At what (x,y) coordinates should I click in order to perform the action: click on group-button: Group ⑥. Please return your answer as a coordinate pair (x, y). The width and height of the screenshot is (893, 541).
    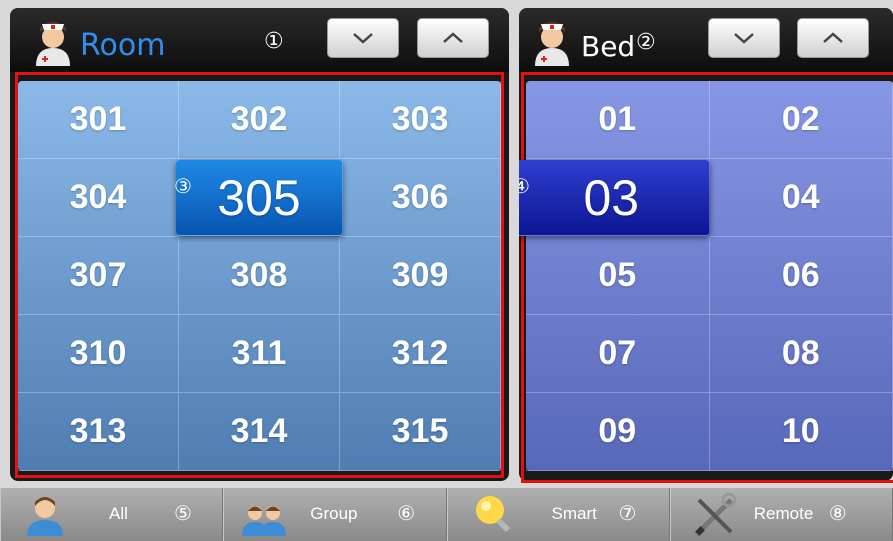
    Looking at the image, I should click on (335, 514).